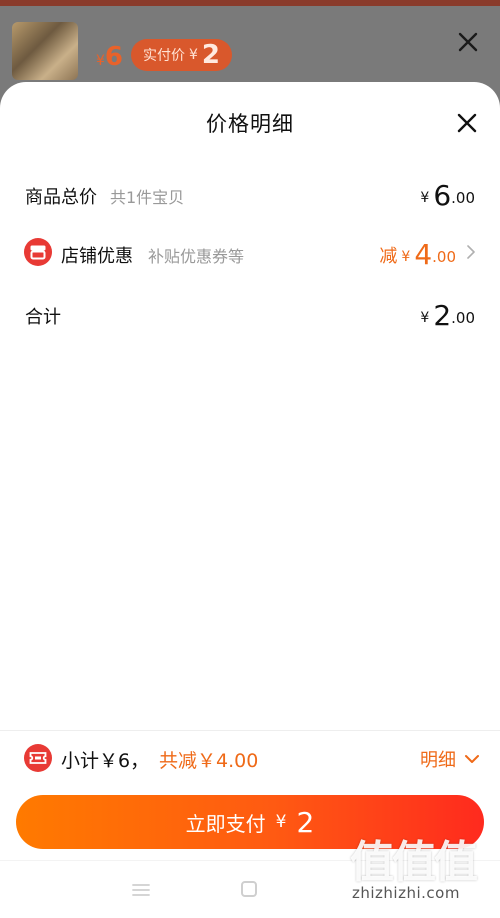  Describe the element at coordinates (209, 761) in the screenshot. I see `total-discount-text: 共减￥4.00` at that location.